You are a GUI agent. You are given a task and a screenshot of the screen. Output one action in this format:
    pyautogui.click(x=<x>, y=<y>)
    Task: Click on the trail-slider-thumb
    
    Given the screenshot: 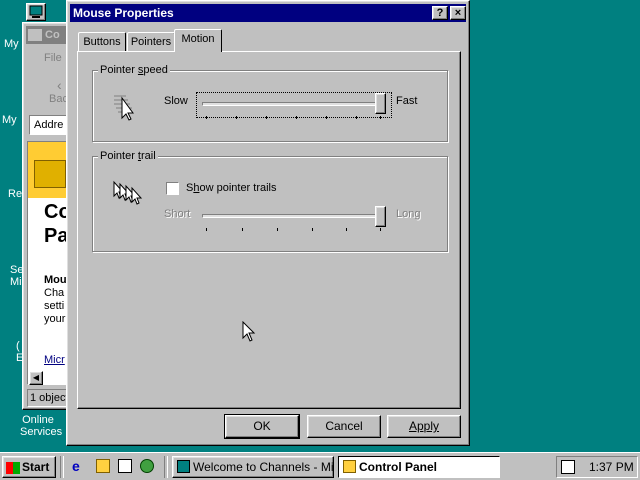 What is the action you would take?
    pyautogui.click(x=380, y=216)
    